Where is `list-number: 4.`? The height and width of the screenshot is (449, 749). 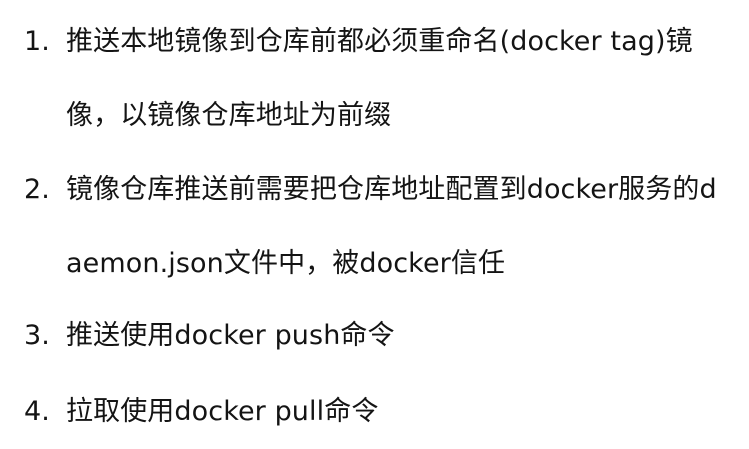 list-number: 4. is located at coordinates (37, 411).